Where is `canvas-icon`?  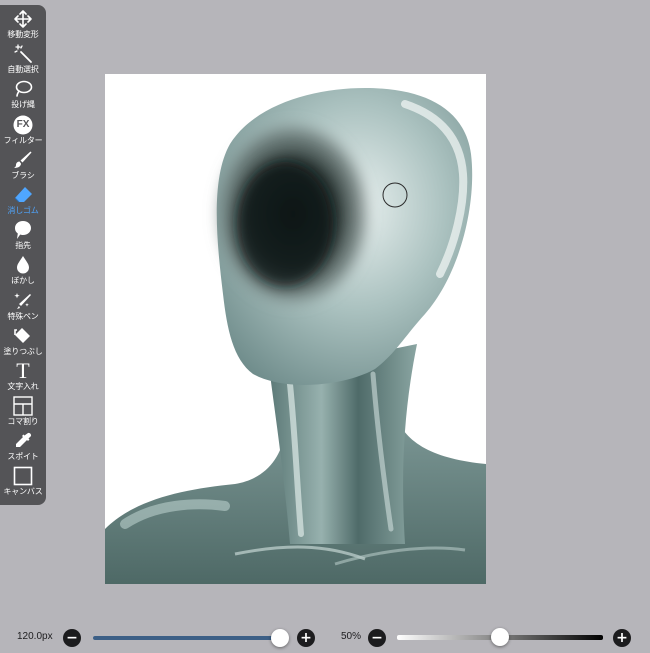 canvas-icon is located at coordinates (23, 476).